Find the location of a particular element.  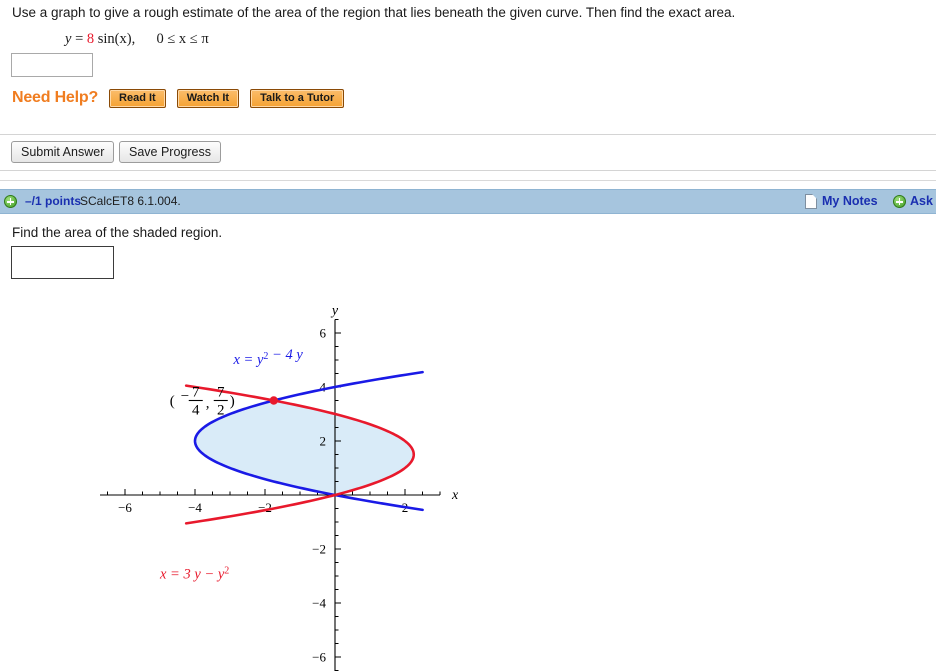

read-it-button: Read It is located at coordinates (137, 98).